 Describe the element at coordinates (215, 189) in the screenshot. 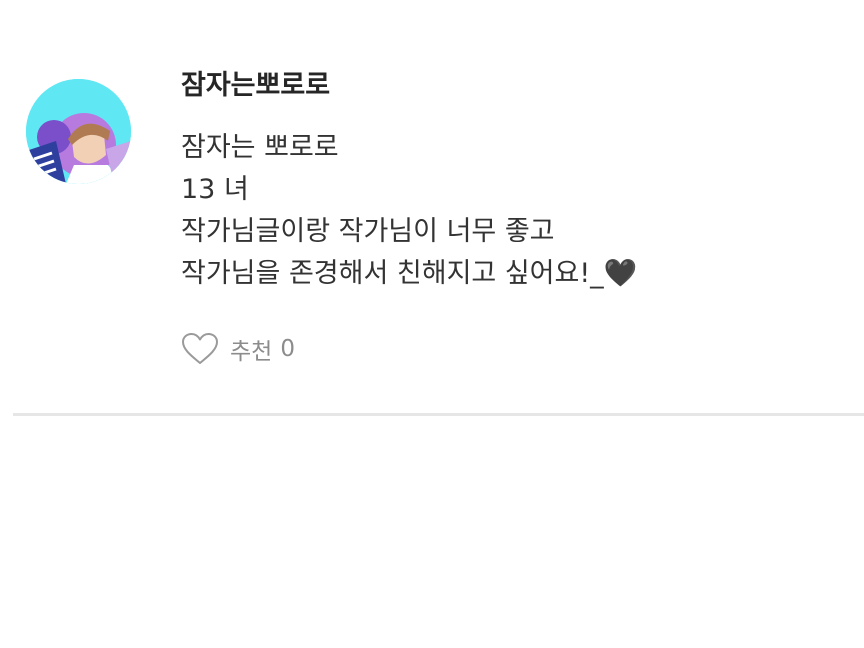

I see `comment-line: 13 녀` at that location.